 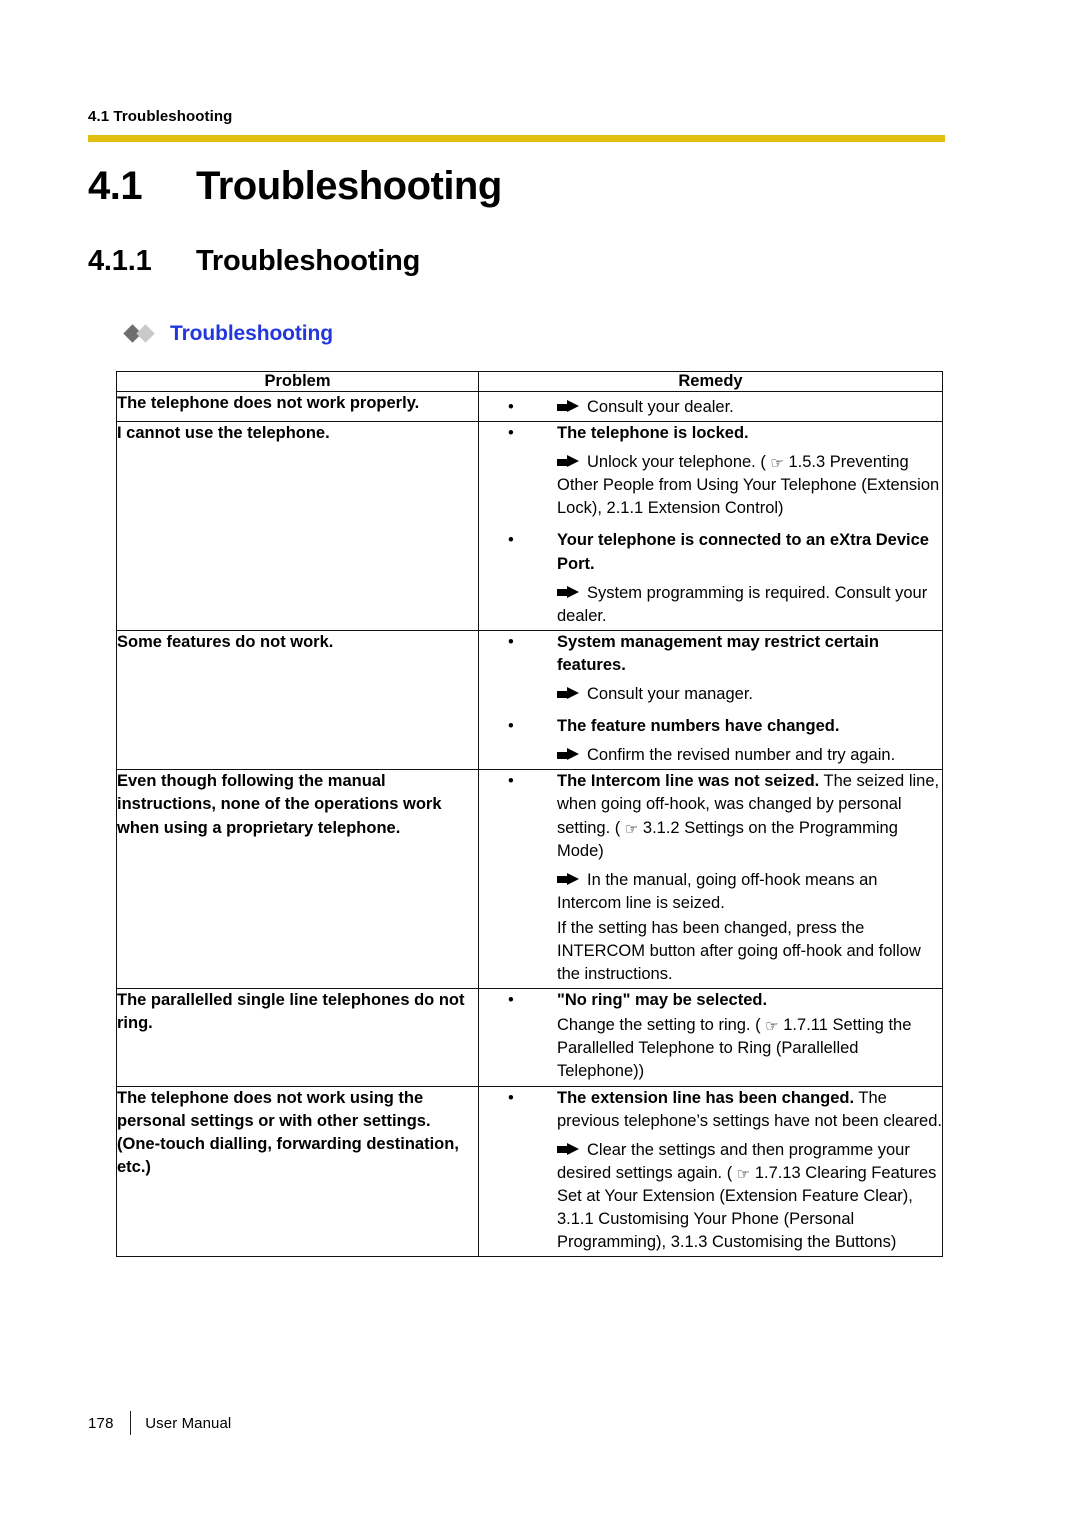 What do you see at coordinates (670, 694) in the screenshot?
I see `remedy-paragraph-text: Consult your manager.` at bounding box center [670, 694].